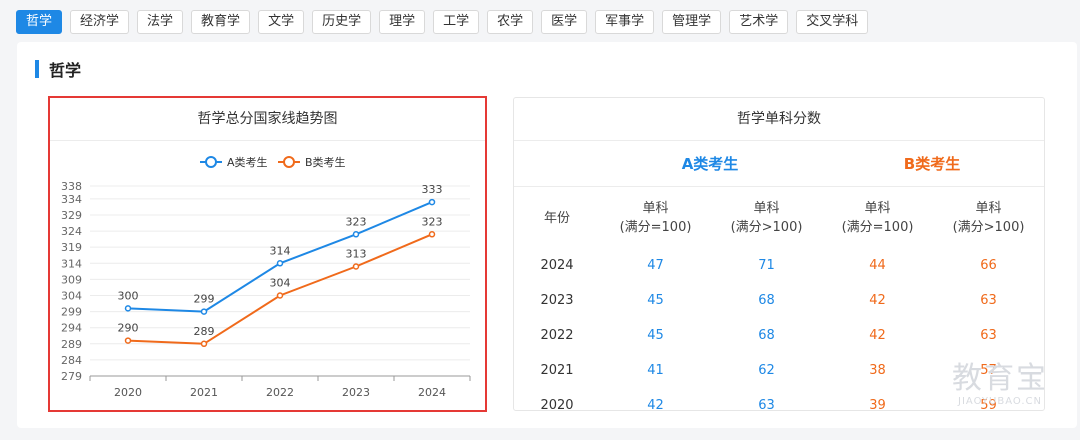  Describe the element at coordinates (779, 300) in the screenshot. I see `table-row: 2023 45 68 42 63` at that location.